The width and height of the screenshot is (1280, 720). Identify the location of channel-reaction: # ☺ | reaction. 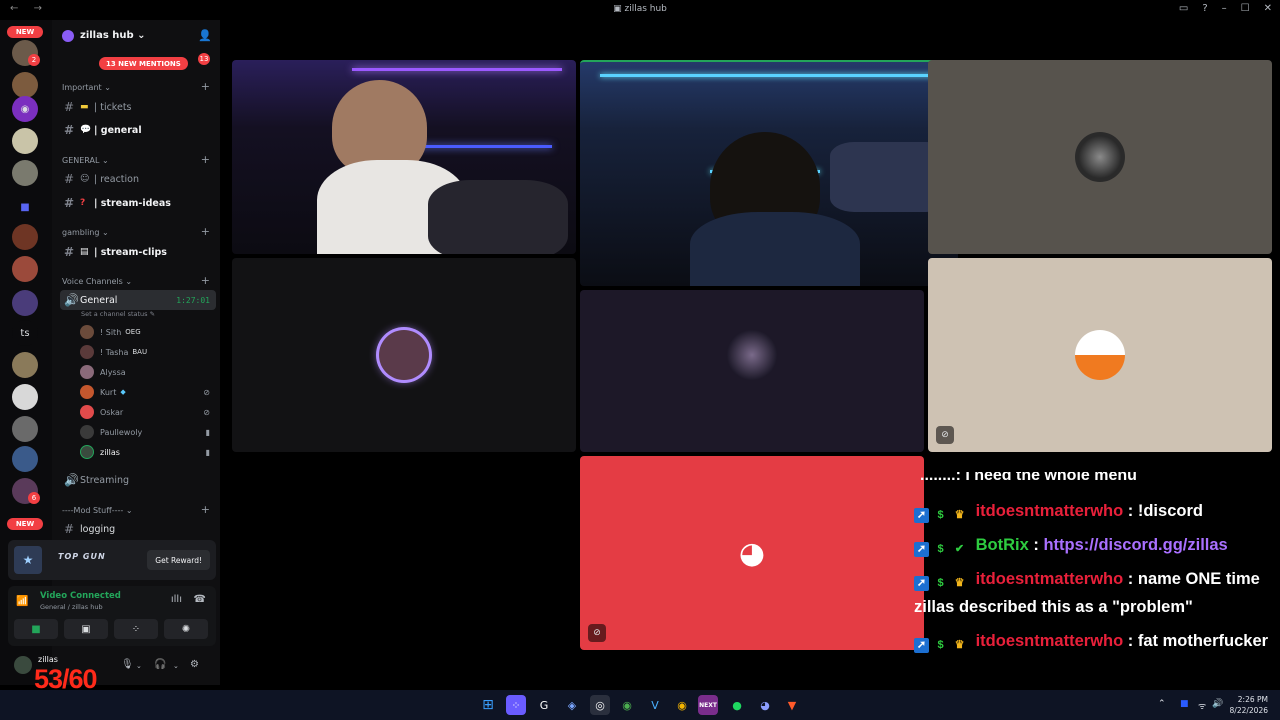
(138, 179).